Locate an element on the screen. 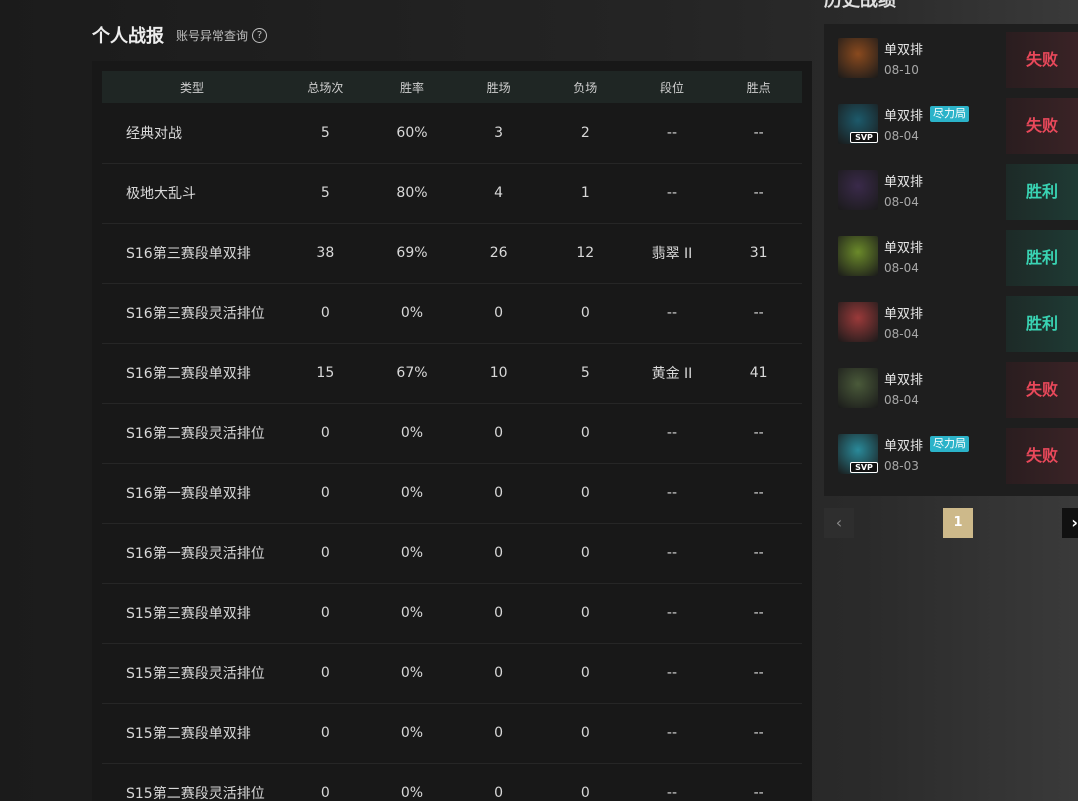 The height and width of the screenshot is (801, 1078). match-item: SVP 单双排 尽力局 08-04 失败 is located at coordinates (951, 124).